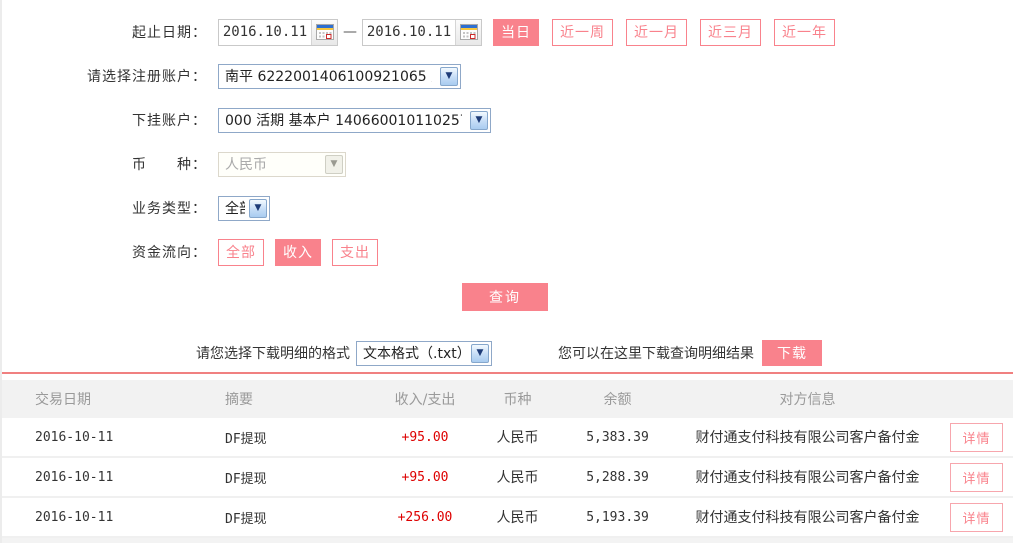 Image resolution: width=1013 pixels, height=543 pixels. I want to click on quick-range-3months-button: 近三月, so click(730, 32).